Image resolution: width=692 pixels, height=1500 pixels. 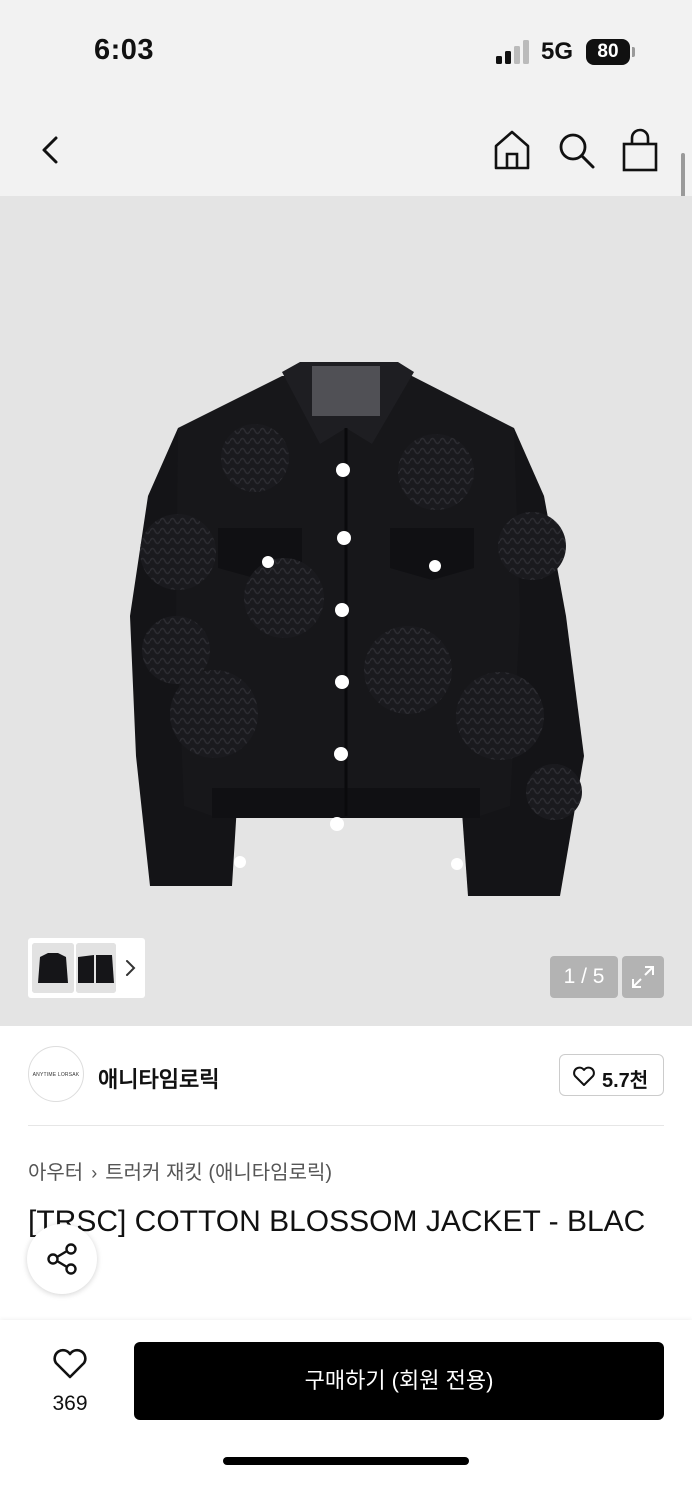 I want to click on product-title: [TRSC] COTTON BLOSSOM JACKET - BLAC, so click(x=337, y=1221).